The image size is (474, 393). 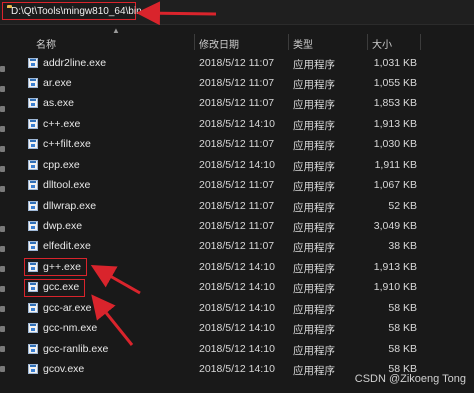 I want to click on arrow-to-gpp, so click(x=115, y=280).